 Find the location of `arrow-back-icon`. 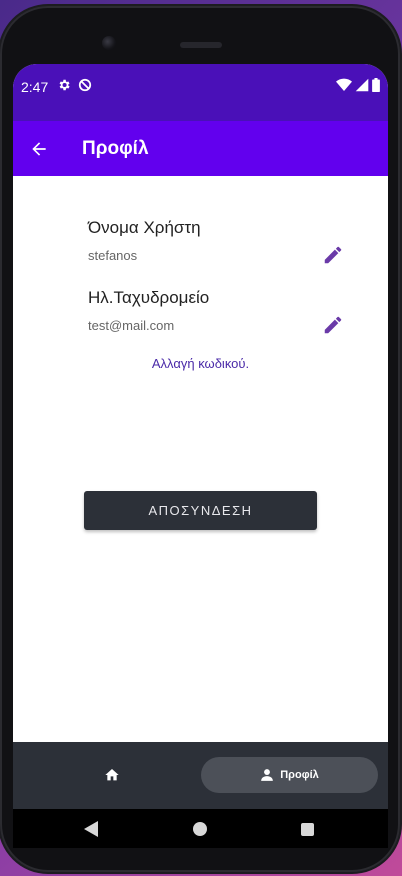

arrow-back-icon is located at coordinates (39, 149).